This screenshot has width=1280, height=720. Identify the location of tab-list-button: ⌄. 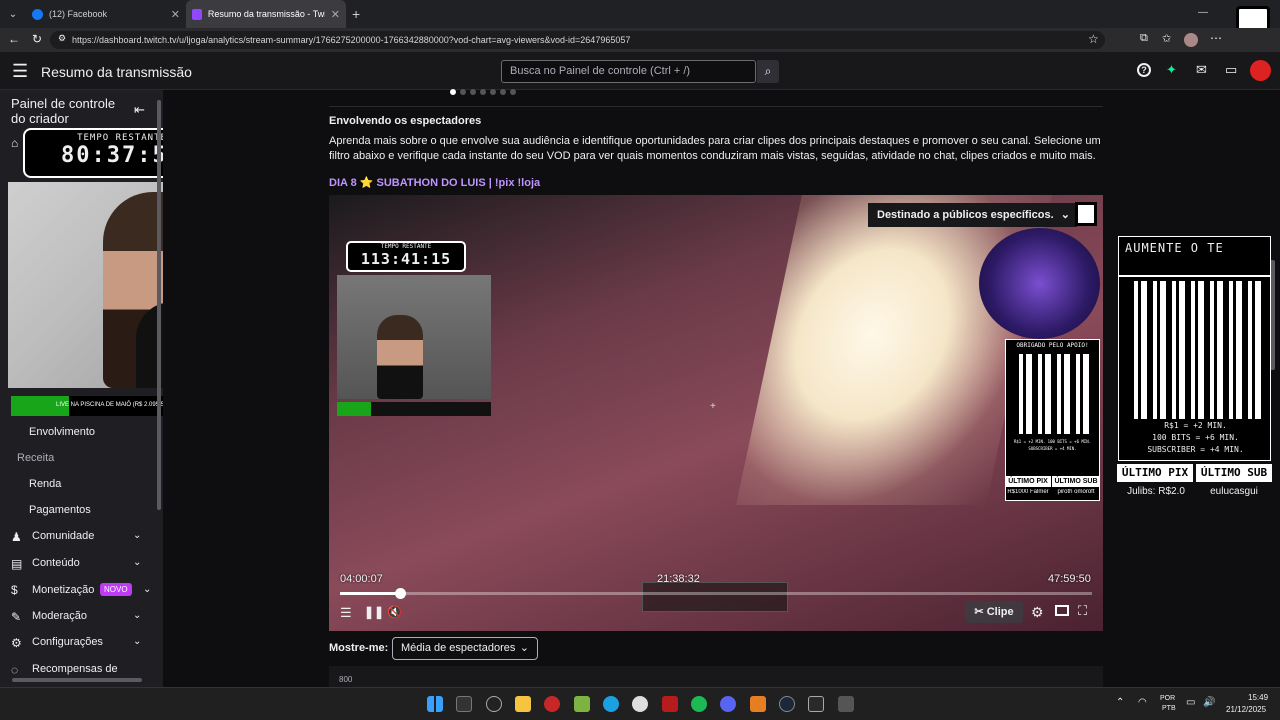
(13, 14).